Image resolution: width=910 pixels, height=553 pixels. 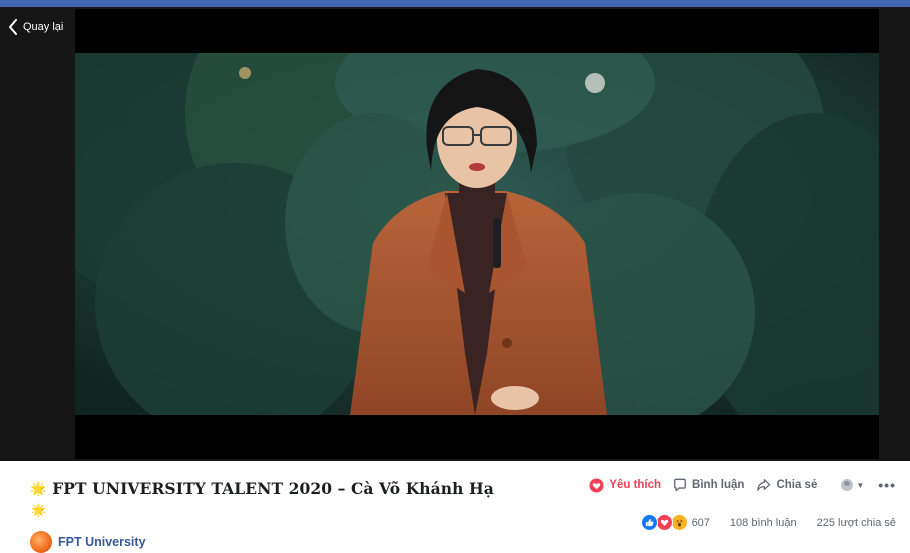 I want to click on heart-icon, so click(x=596, y=485).